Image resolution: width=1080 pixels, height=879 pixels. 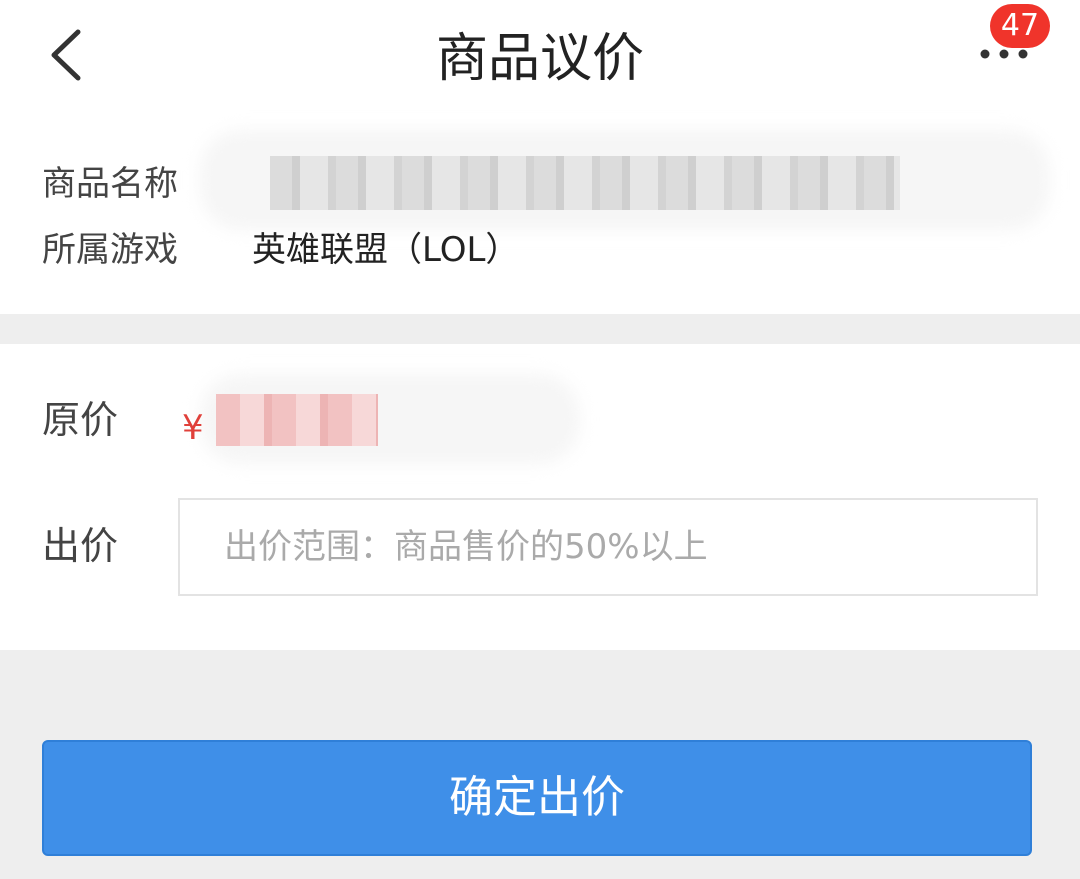 What do you see at coordinates (1020, 26) in the screenshot?
I see `notification-badge: 47` at bounding box center [1020, 26].